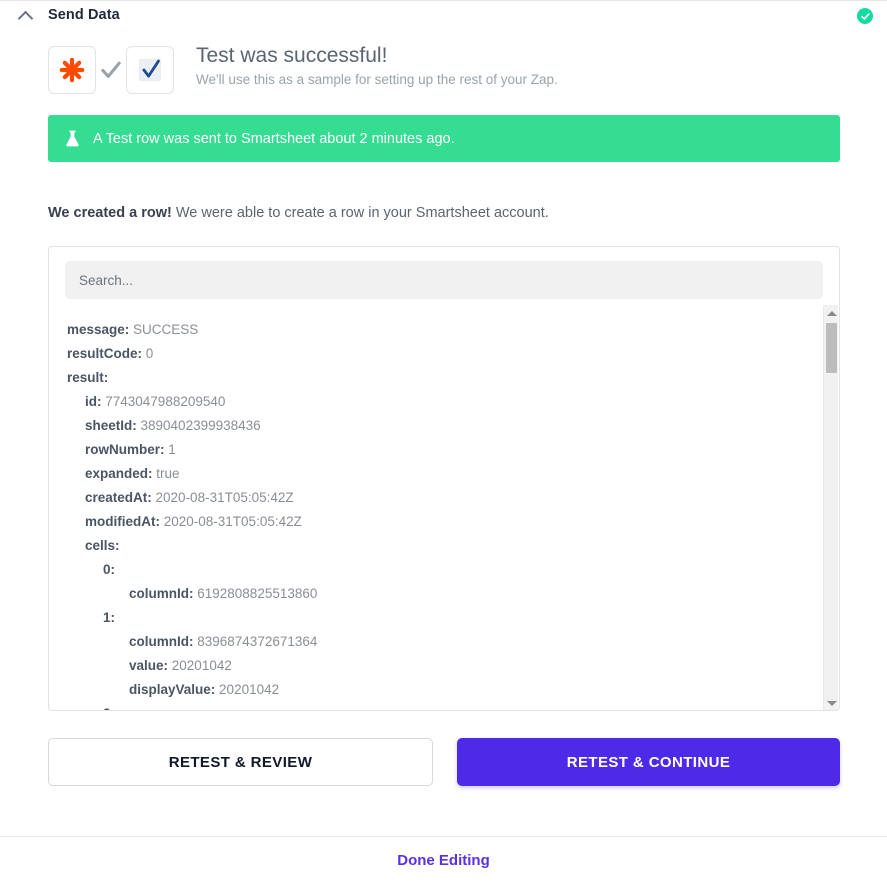 This screenshot has width=887, height=884. I want to click on caret-up-icon, so click(831, 313).